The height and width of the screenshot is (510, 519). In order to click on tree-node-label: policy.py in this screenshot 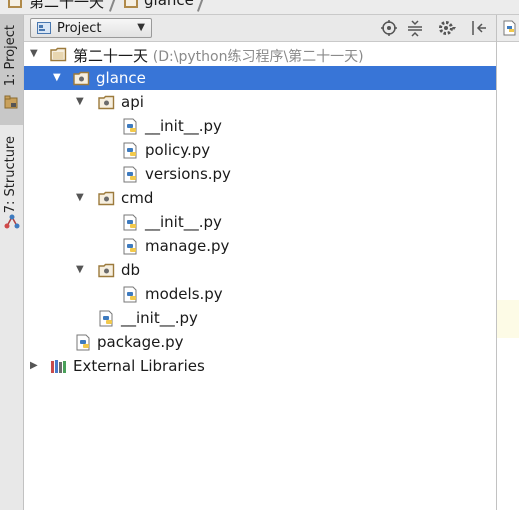, I will do `click(178, 150)`.